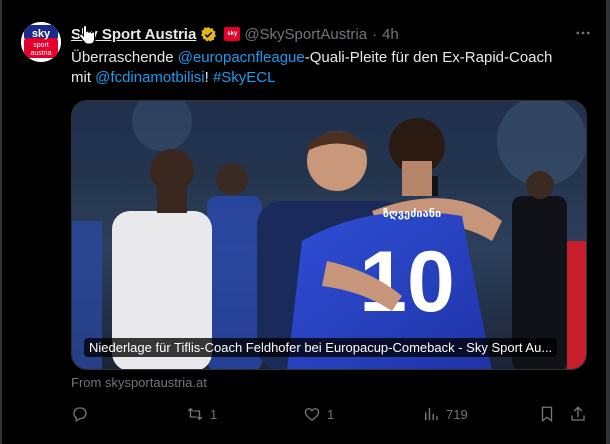 This screenshot has height=444, width=610. I want to click on like-icon, so click(312, 414).